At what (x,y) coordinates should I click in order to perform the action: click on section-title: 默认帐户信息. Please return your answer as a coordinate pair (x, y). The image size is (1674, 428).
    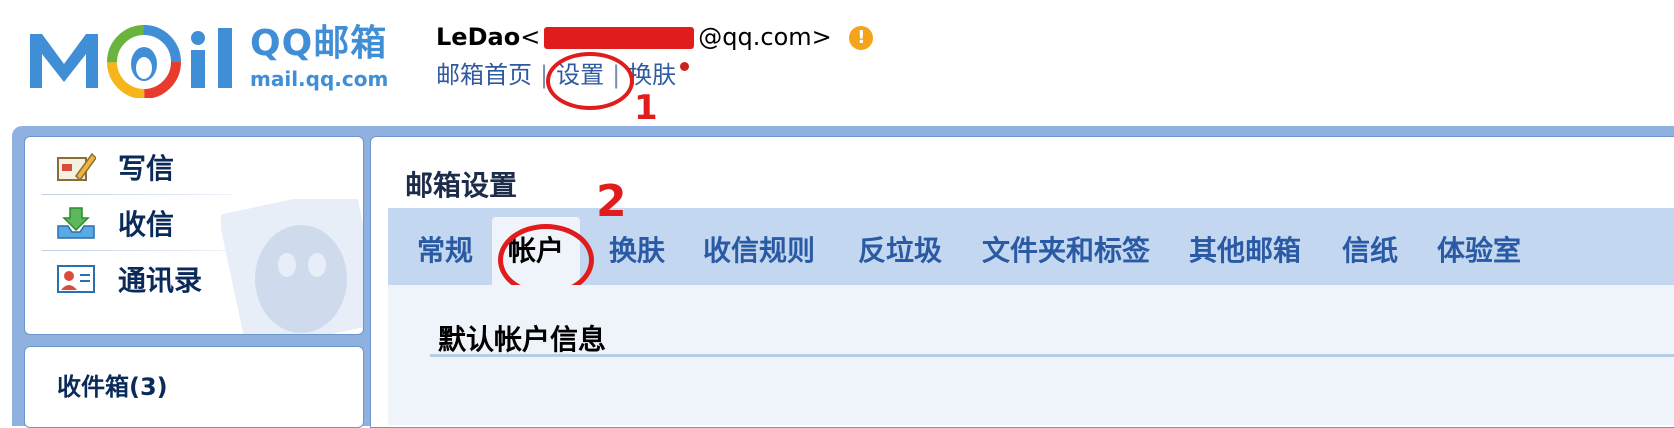
    Looking at the image, I should click on (522, 339).